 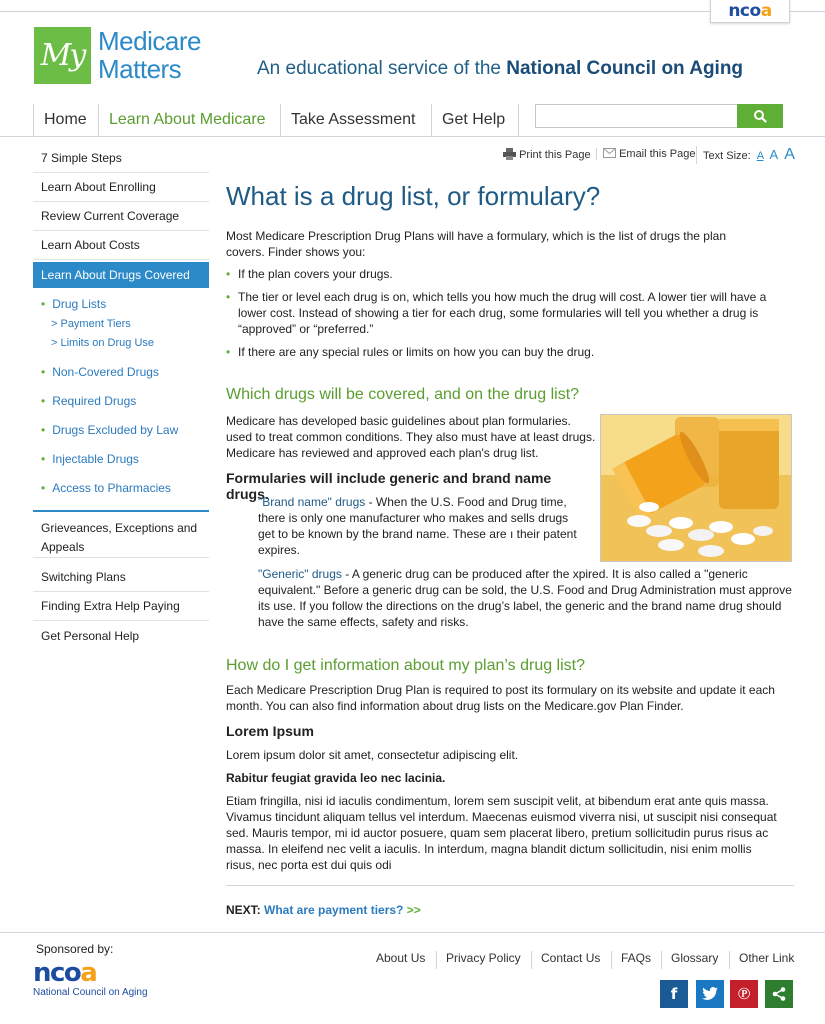 I want to click on share-glyph, so click(x=779, y=994).